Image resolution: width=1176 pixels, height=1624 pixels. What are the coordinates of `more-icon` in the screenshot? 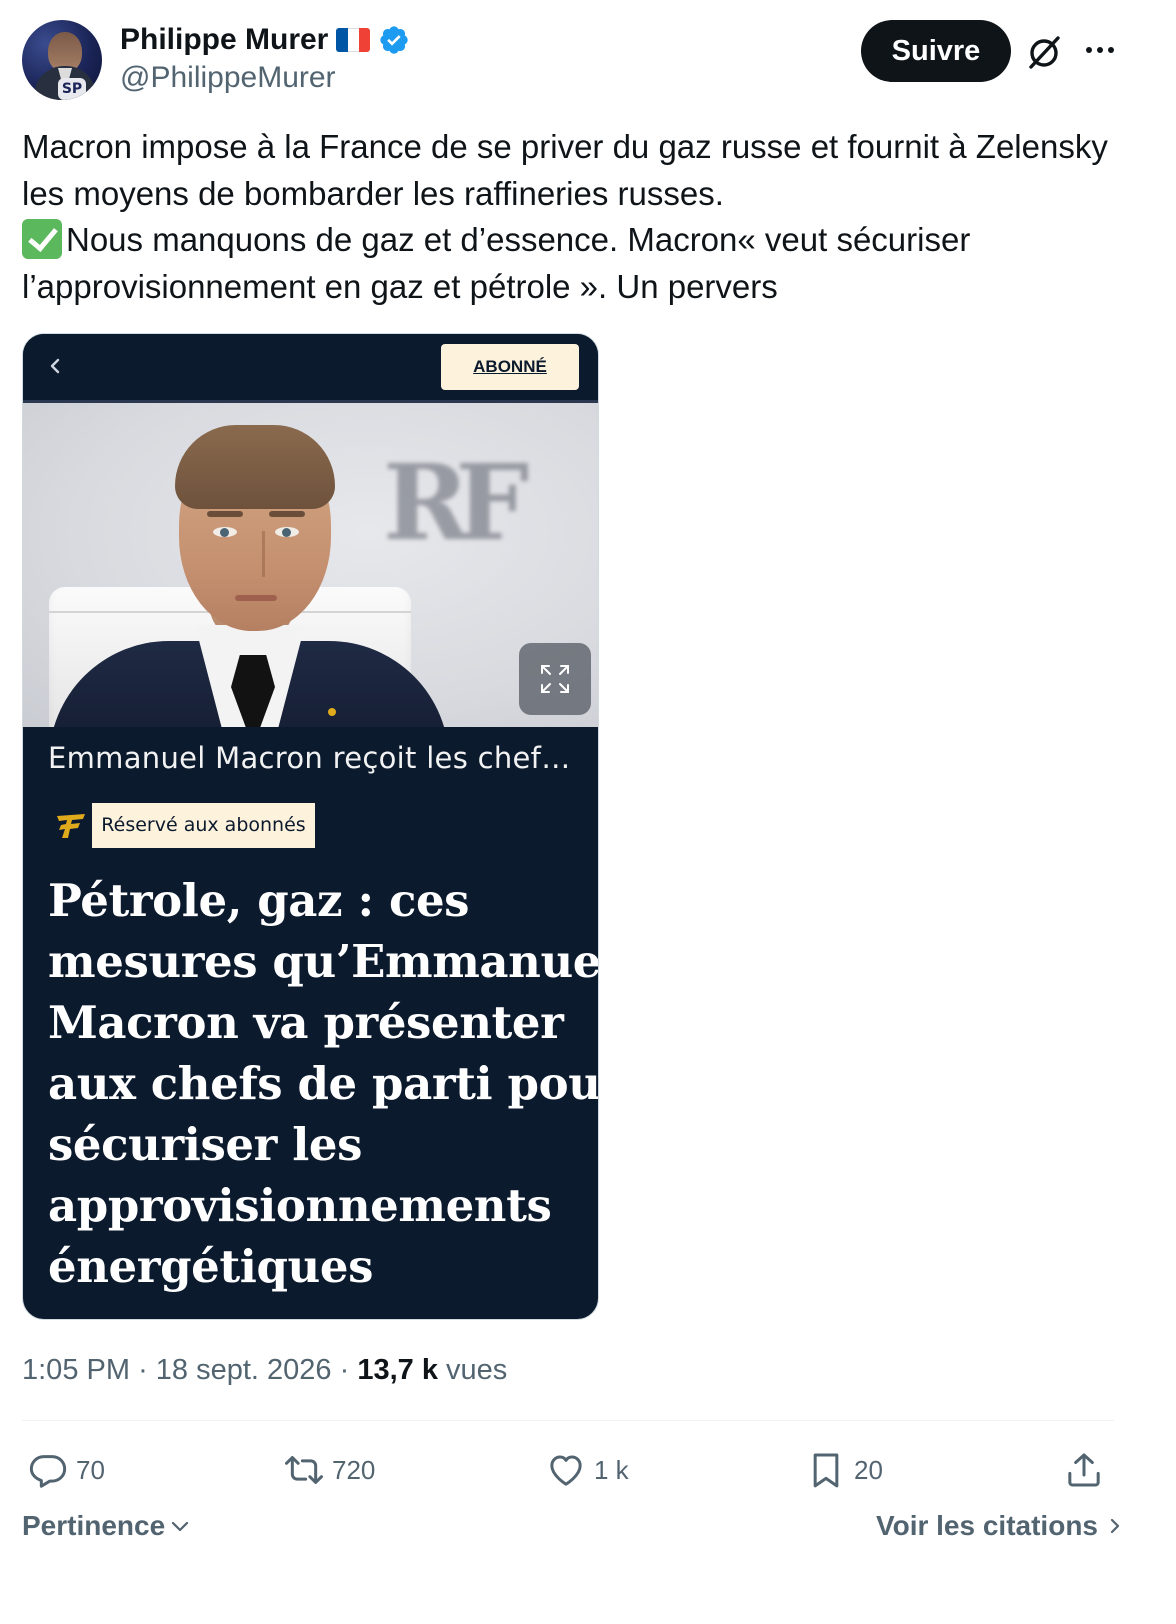 It's located at (1100, 52).